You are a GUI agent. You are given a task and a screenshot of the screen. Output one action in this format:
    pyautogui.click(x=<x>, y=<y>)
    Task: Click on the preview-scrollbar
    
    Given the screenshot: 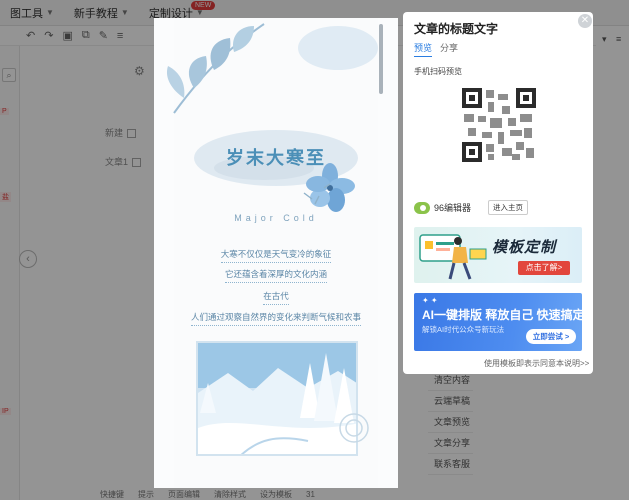 What is the action you would take?
    pyautogui.click(x=381, y=59)
    